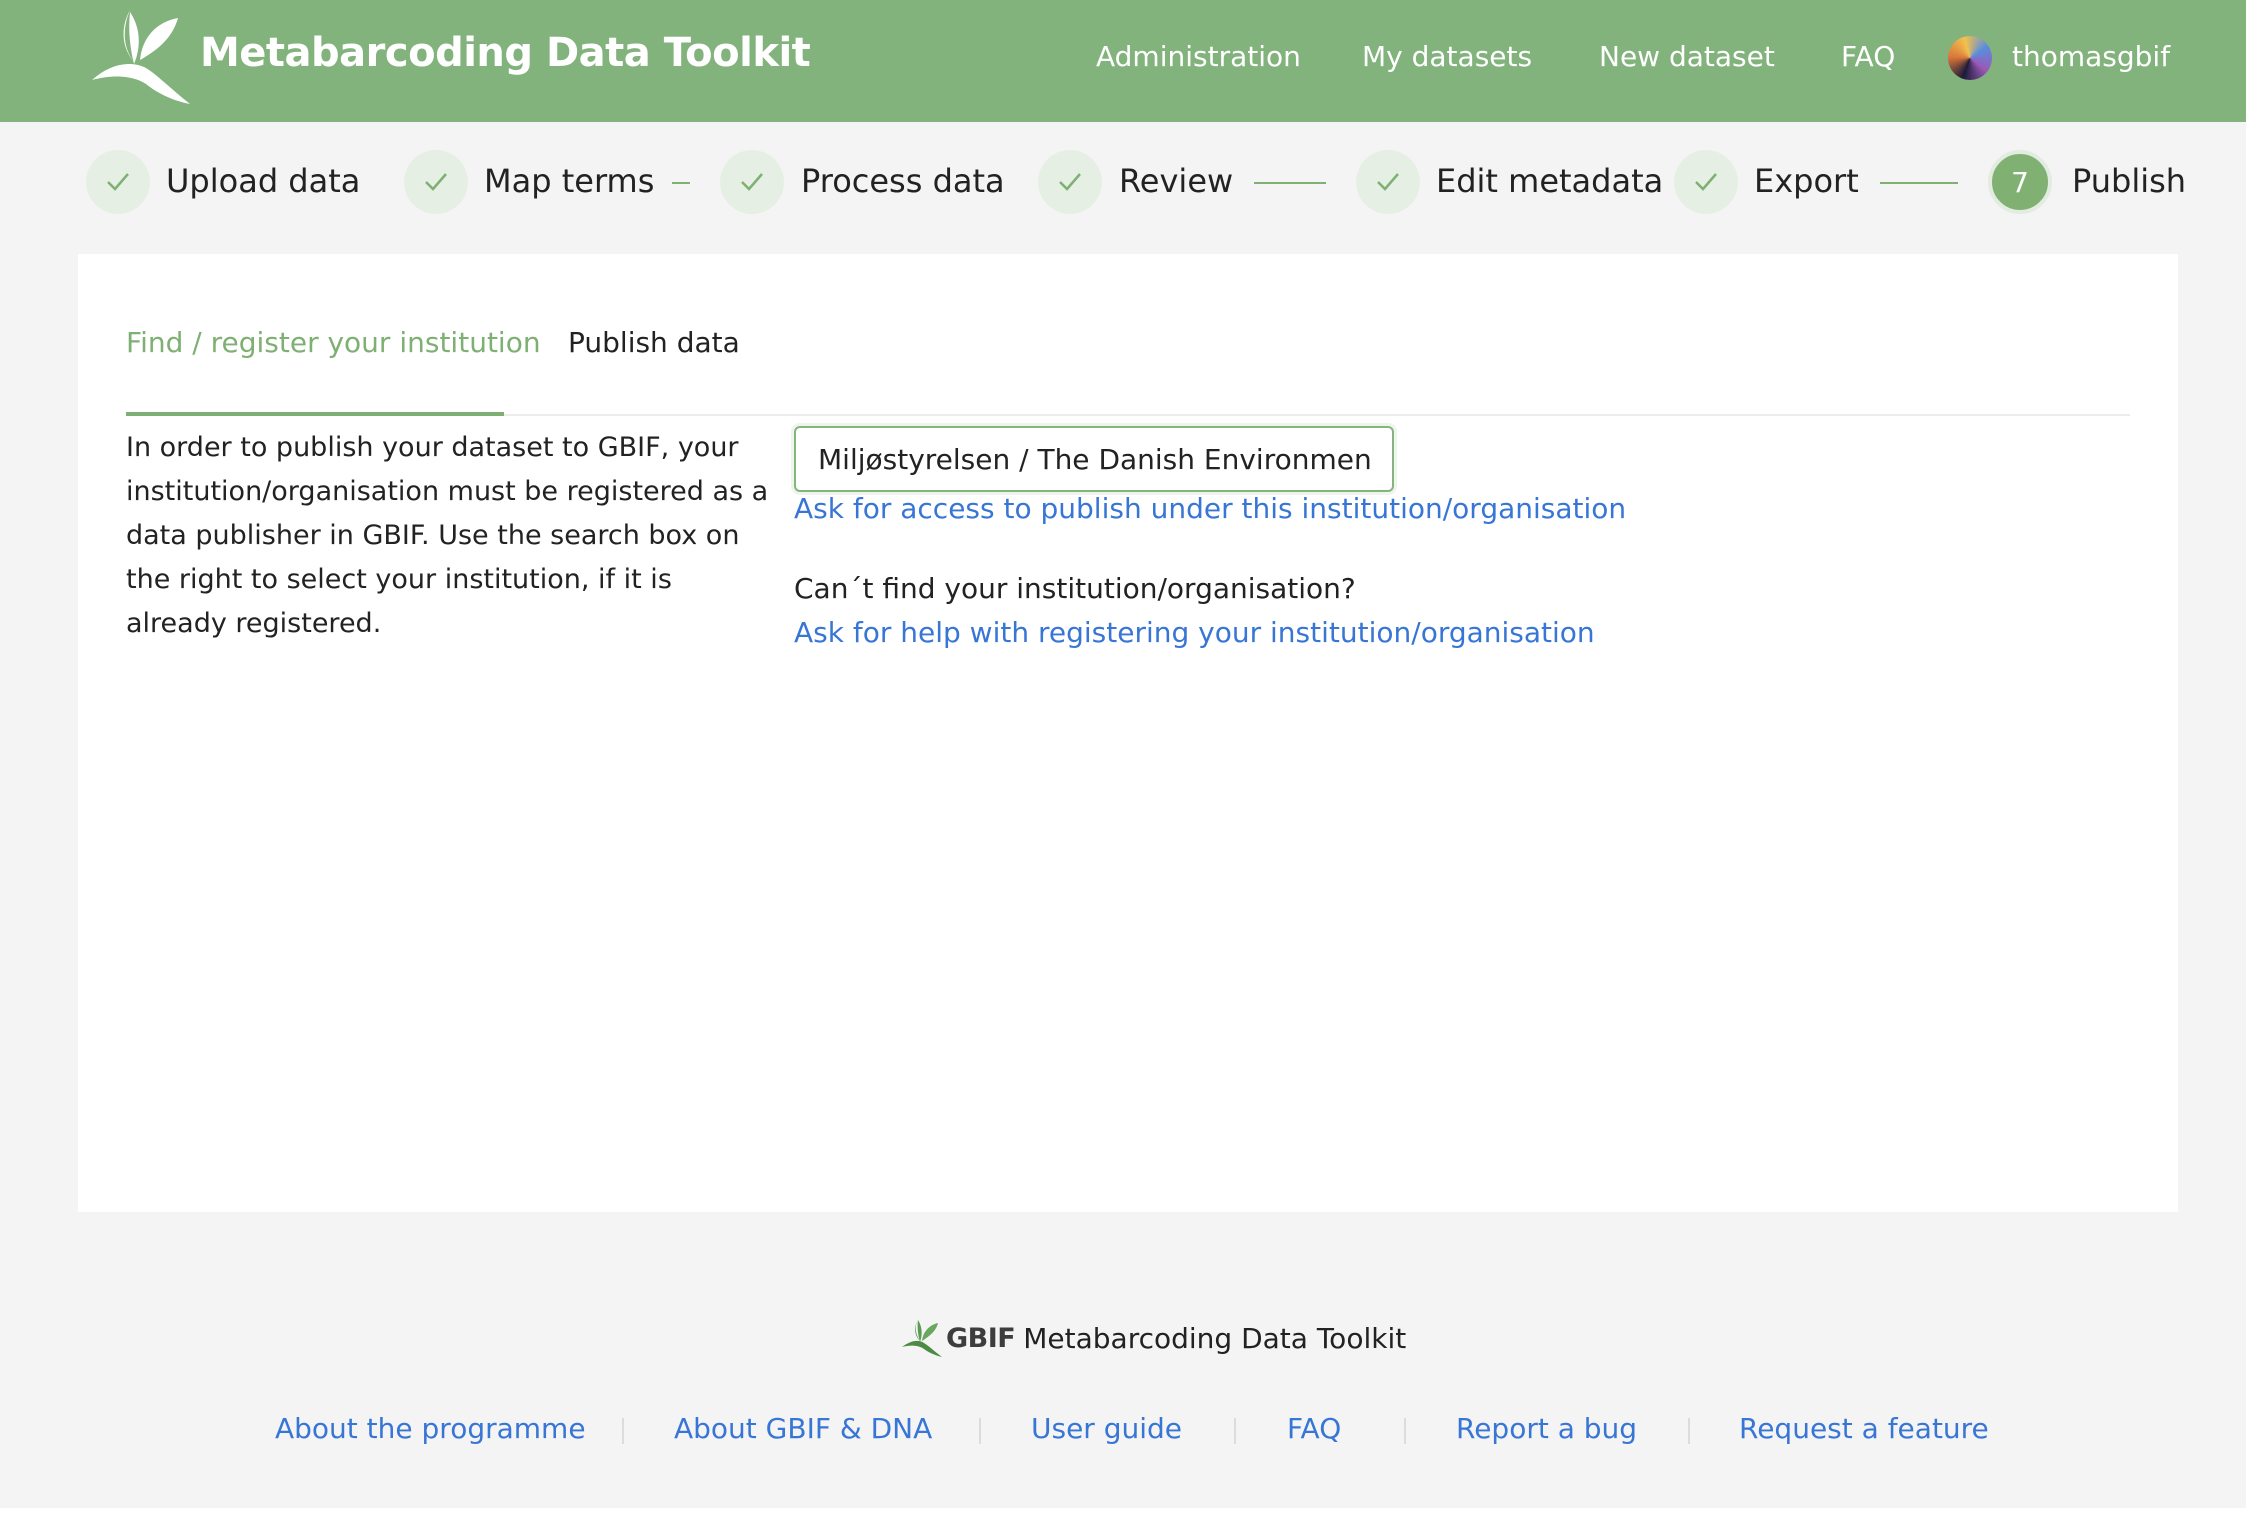  What do you see at coordinates (1198, 56) in the screenshot?
I see `nav-administration: Administration` at bounding box center [1198, 56].